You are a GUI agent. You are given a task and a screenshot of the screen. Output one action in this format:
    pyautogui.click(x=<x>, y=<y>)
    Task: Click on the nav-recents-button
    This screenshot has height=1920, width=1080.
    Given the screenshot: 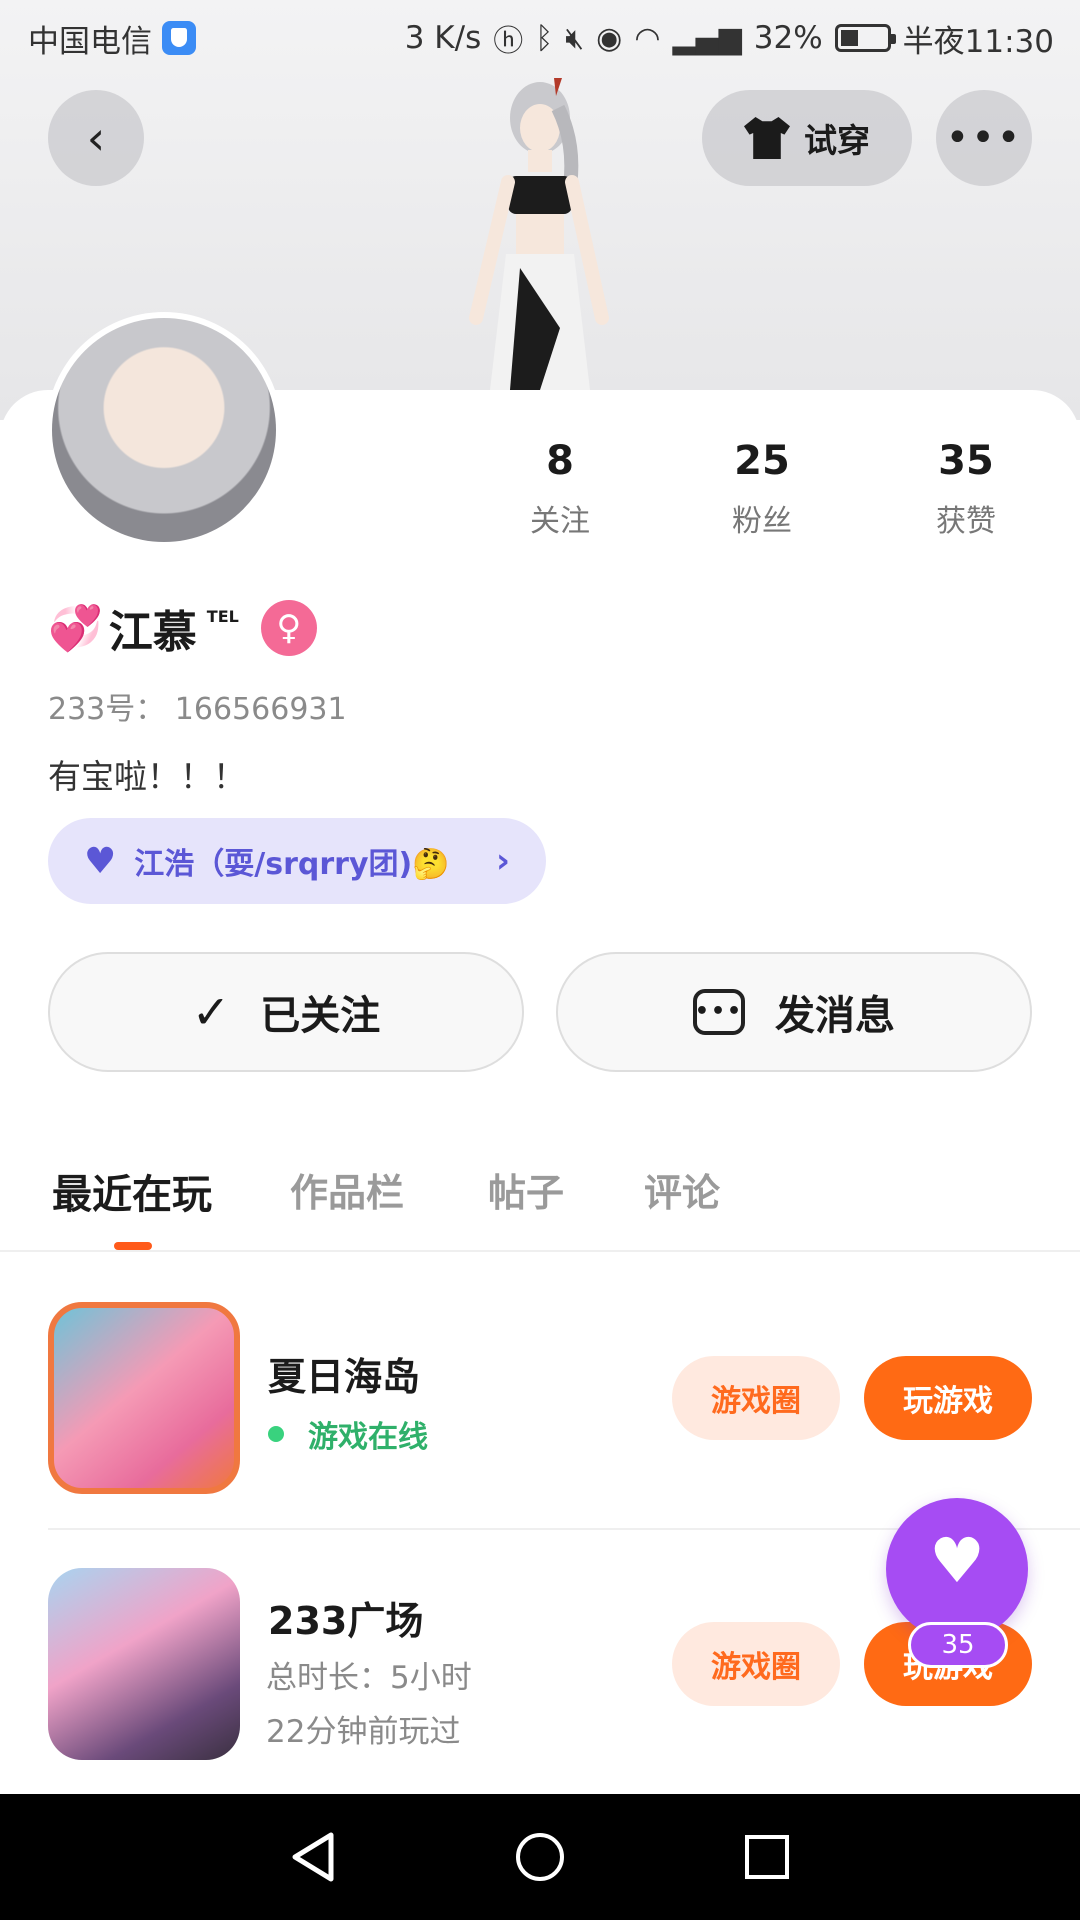 What is the action you would take?
    pyautogui.click(x=767, y=1857)
    